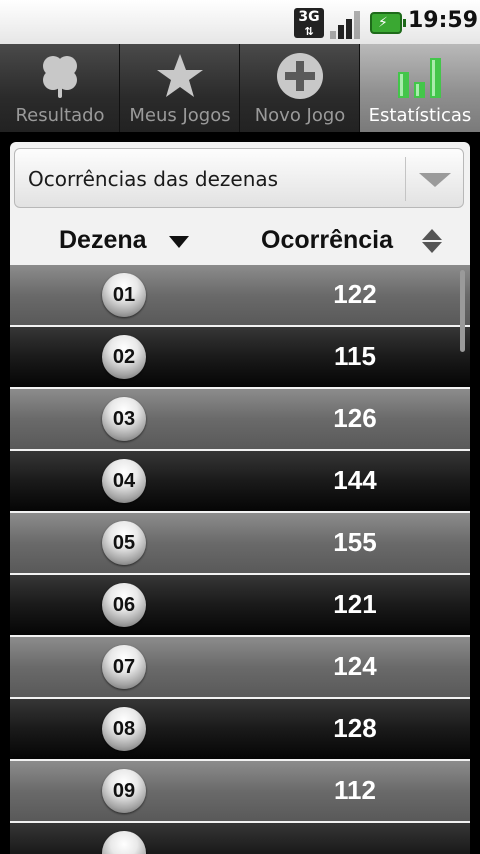  What do you see at coordinates (327, 240) in the screenshot?
I see `column-header-ocorrencia: Ocorrência` at bounding box center [327, 240].